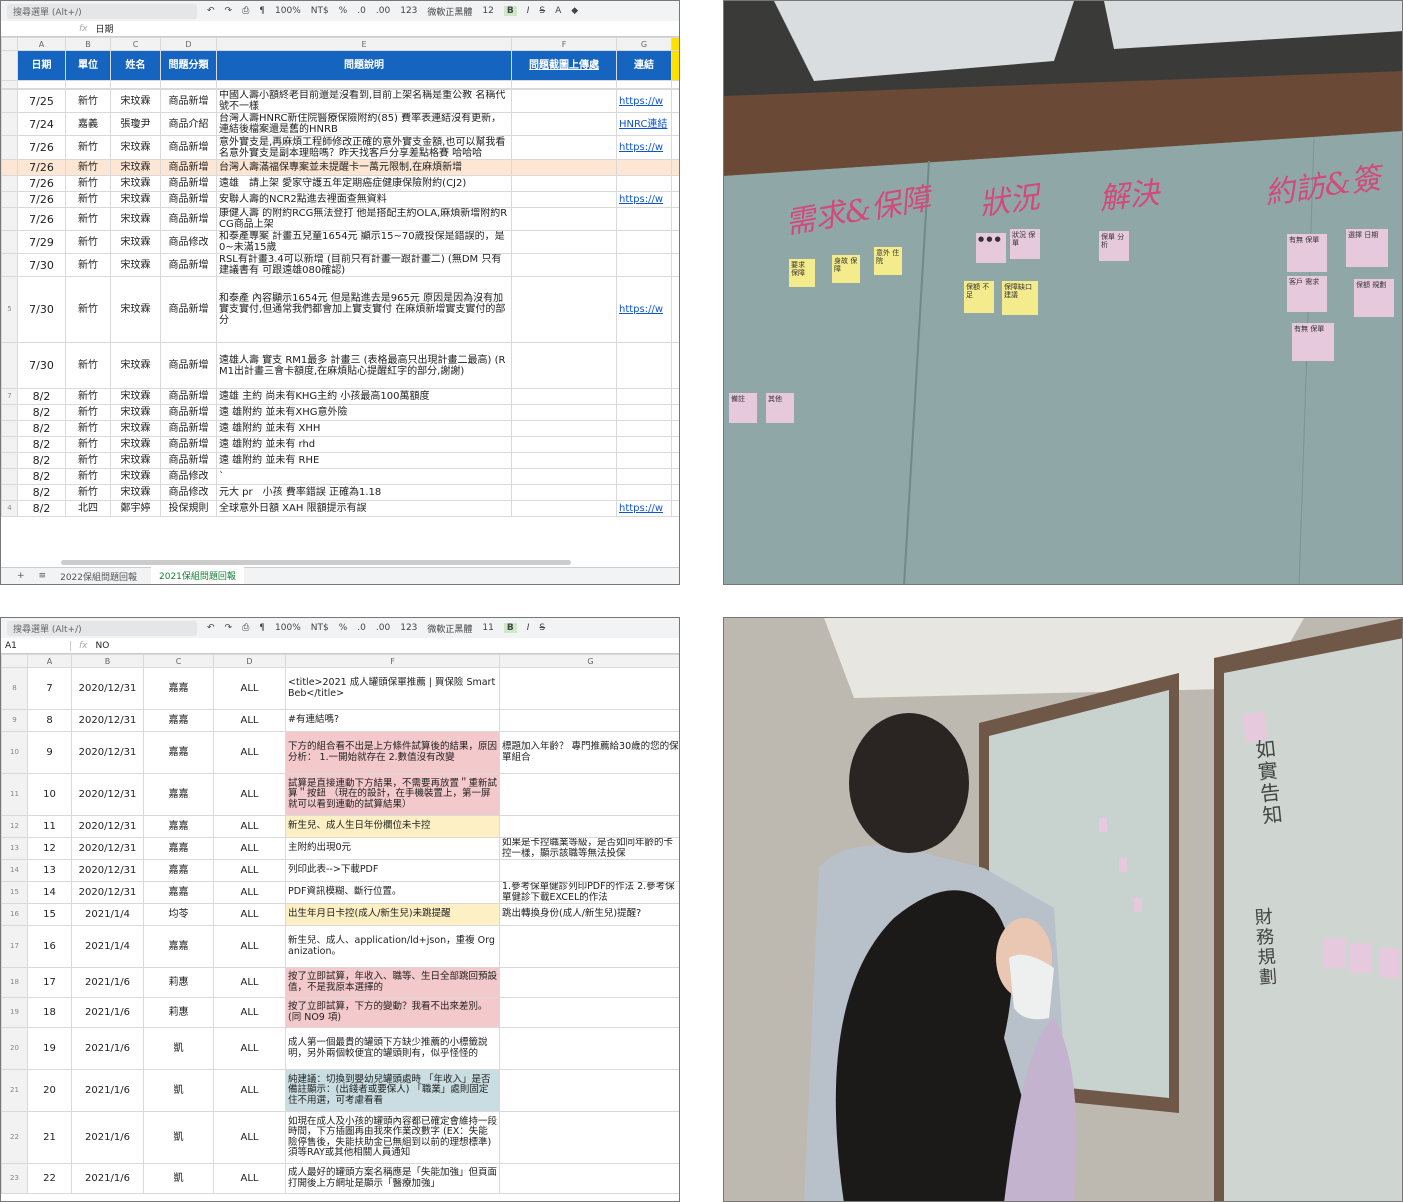 The image size is (1403, 1202). I want to click on print-icon: ⎙, so click(245, 11).